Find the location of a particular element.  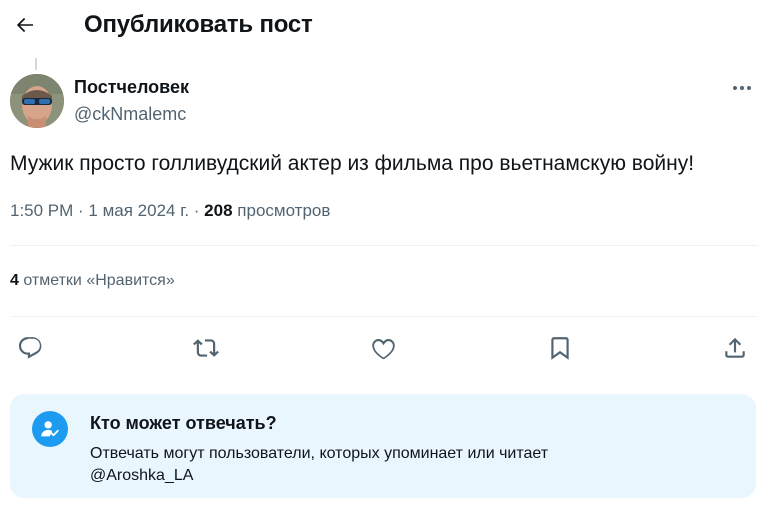

mentioned-user-link: @Aroshka_LA is located at coordinates (141, 475).